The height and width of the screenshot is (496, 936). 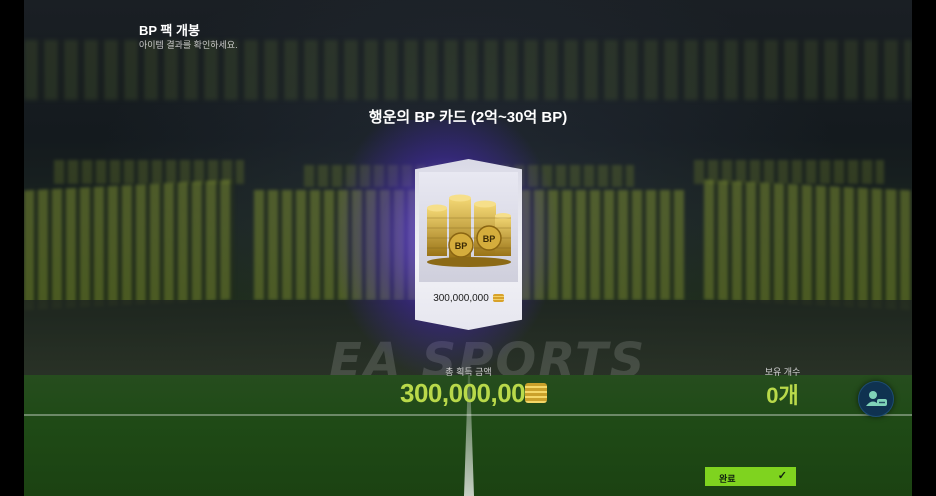 What do you see at coordinates (782, 372) in the screenshot?
I see `owned-label: 보유 개수` at bounding box center [782, 372].